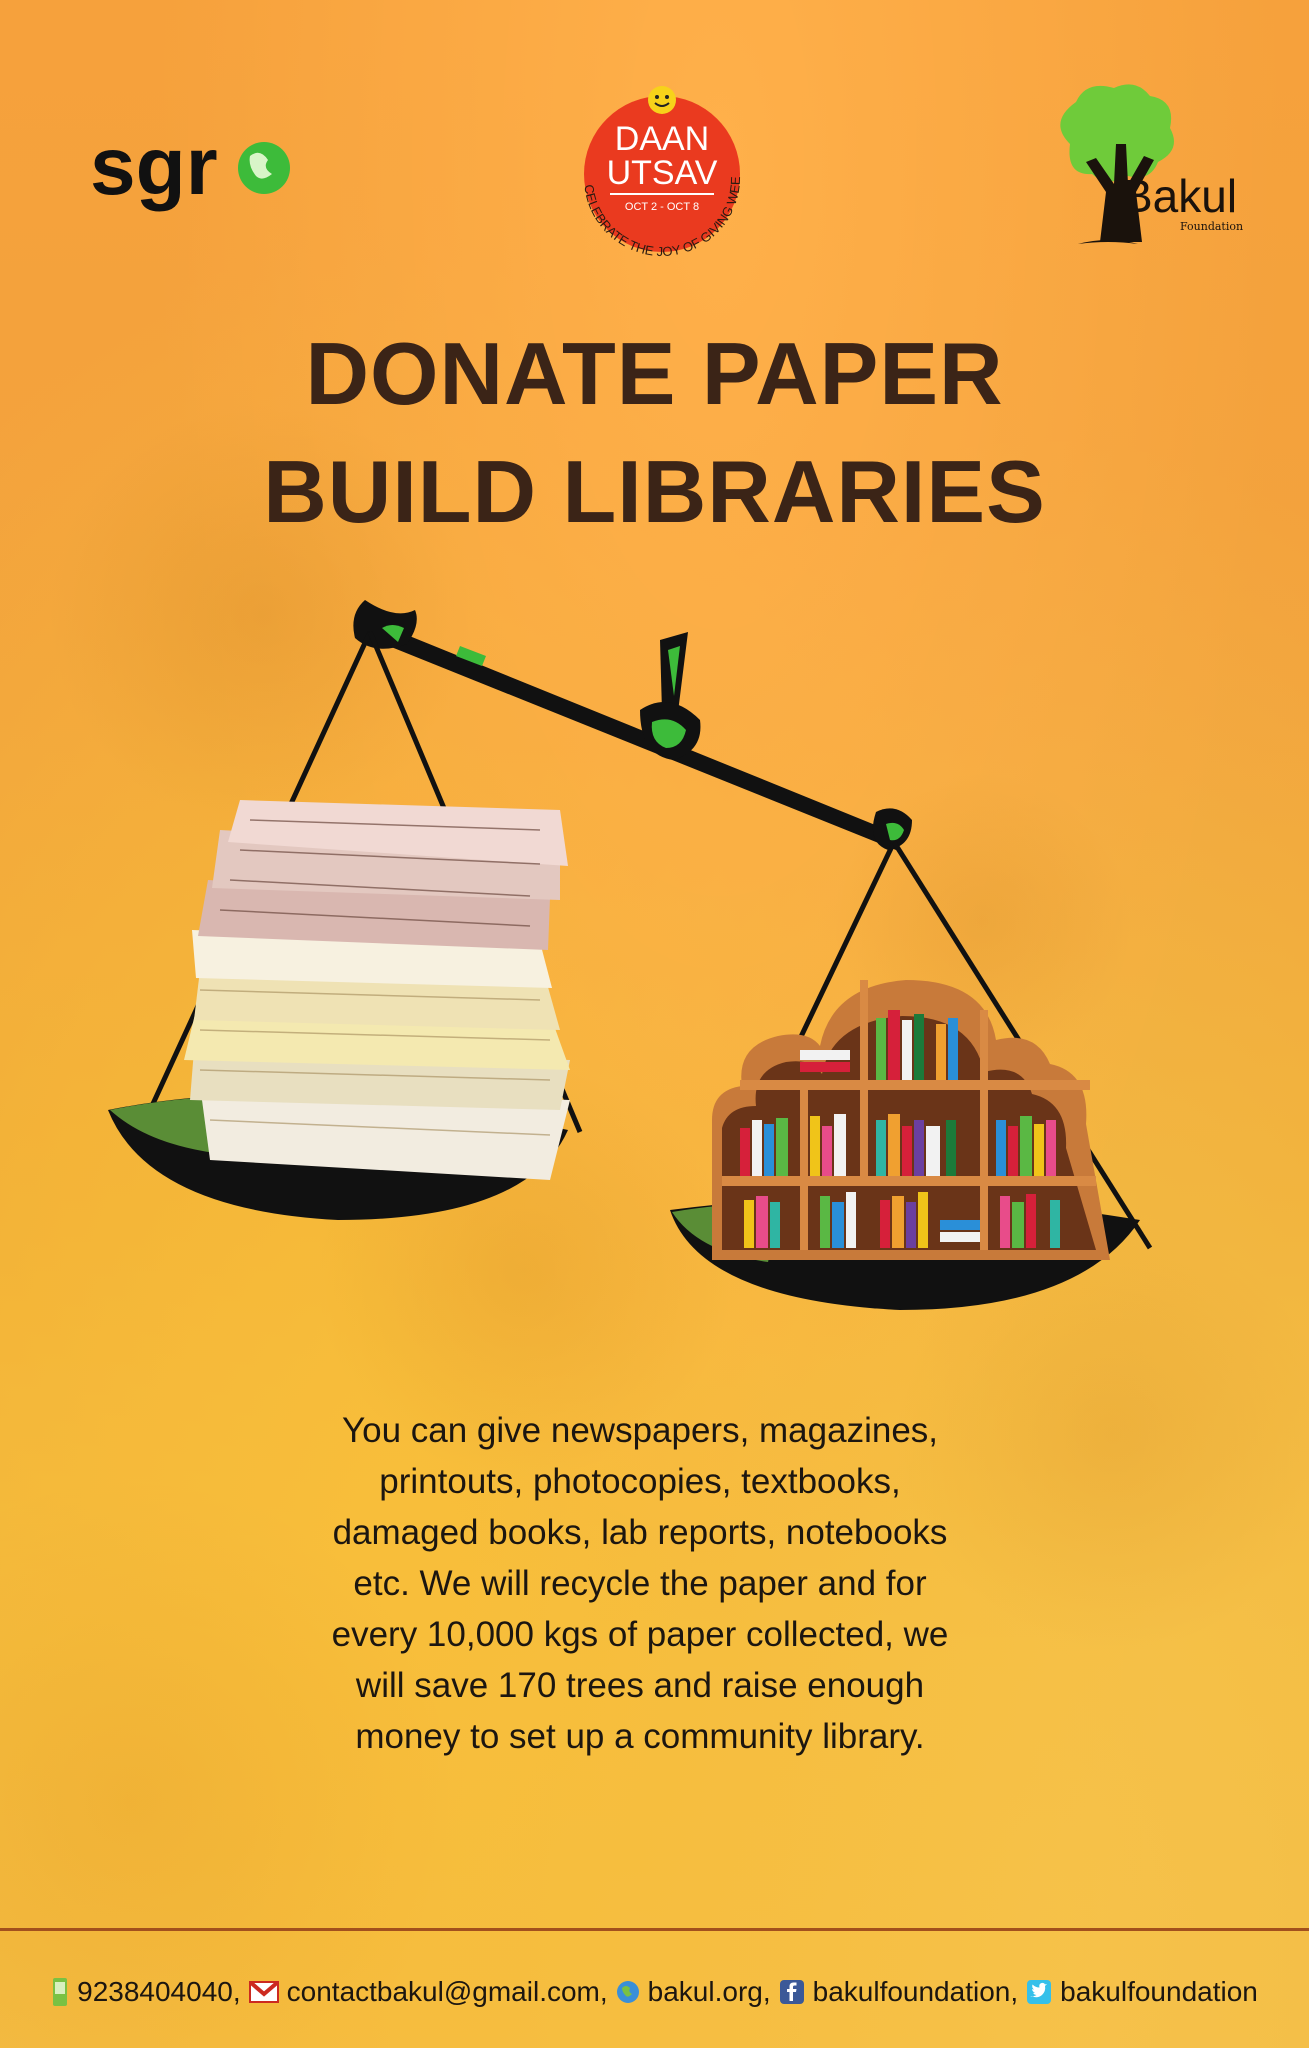  What do you see at coordinates (654, 1929) in the screenshot?
I see `footer-divider` at bounding box center [654, 1929].